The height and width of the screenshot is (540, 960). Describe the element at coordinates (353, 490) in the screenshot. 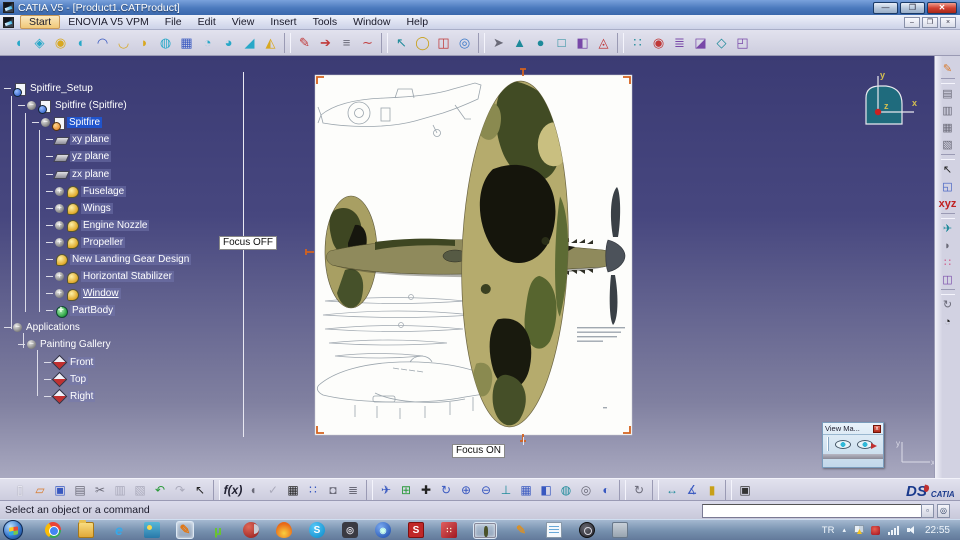

I see `list-edit-icon: ≣` at that location.